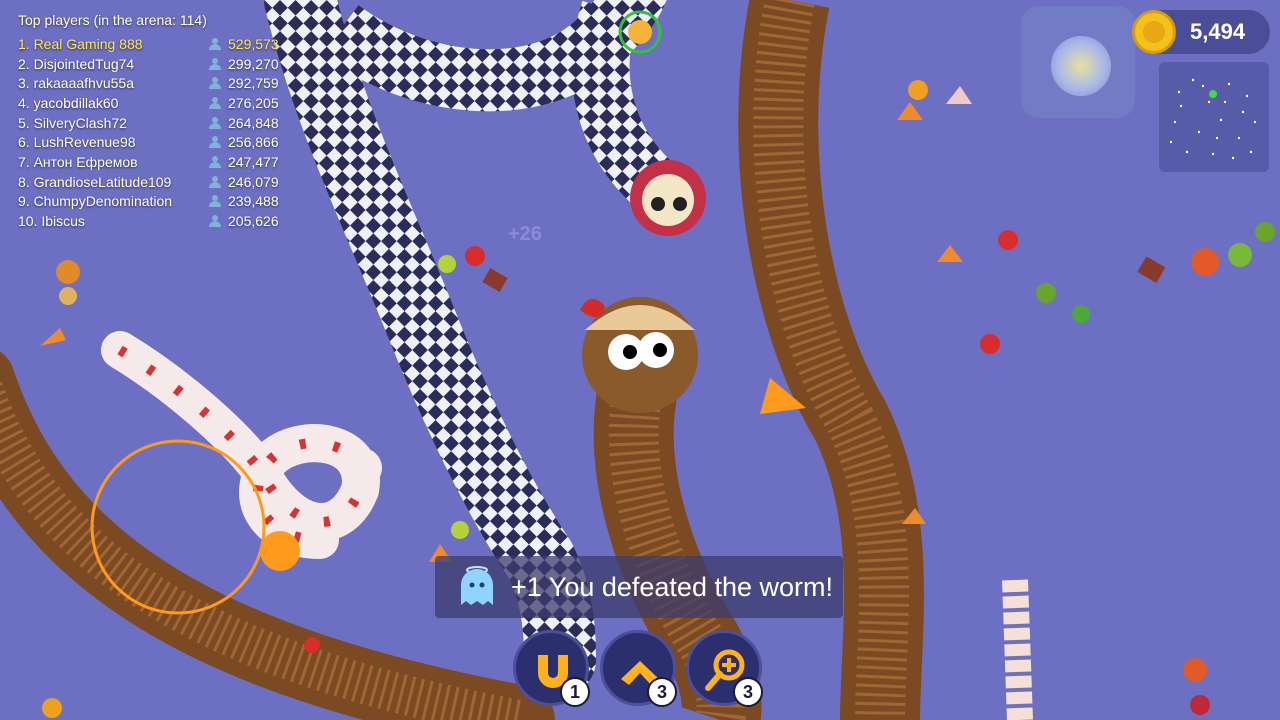 The height and width of the screenshot is (720, 1280). What do you see at coordinates (630, 352) in the screenshot?
I see `brown-worm-pupil-left` at bounding box center [630, 352].